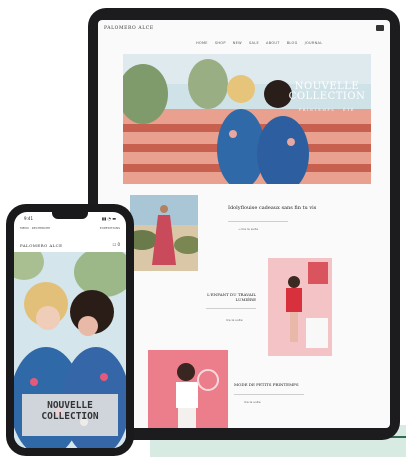 The width and height of the screenshot is (406, 457). Describe the element at coordinates (266, 384) in the screenshot. I see `article-title-3: MODE DE PETITS PRINTEMPS` at that location.